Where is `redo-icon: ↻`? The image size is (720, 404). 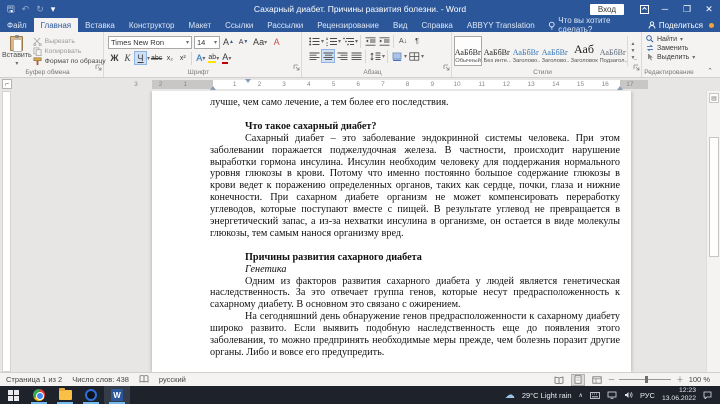
redo-icon: ↻ is located at coordinates (40, 9).